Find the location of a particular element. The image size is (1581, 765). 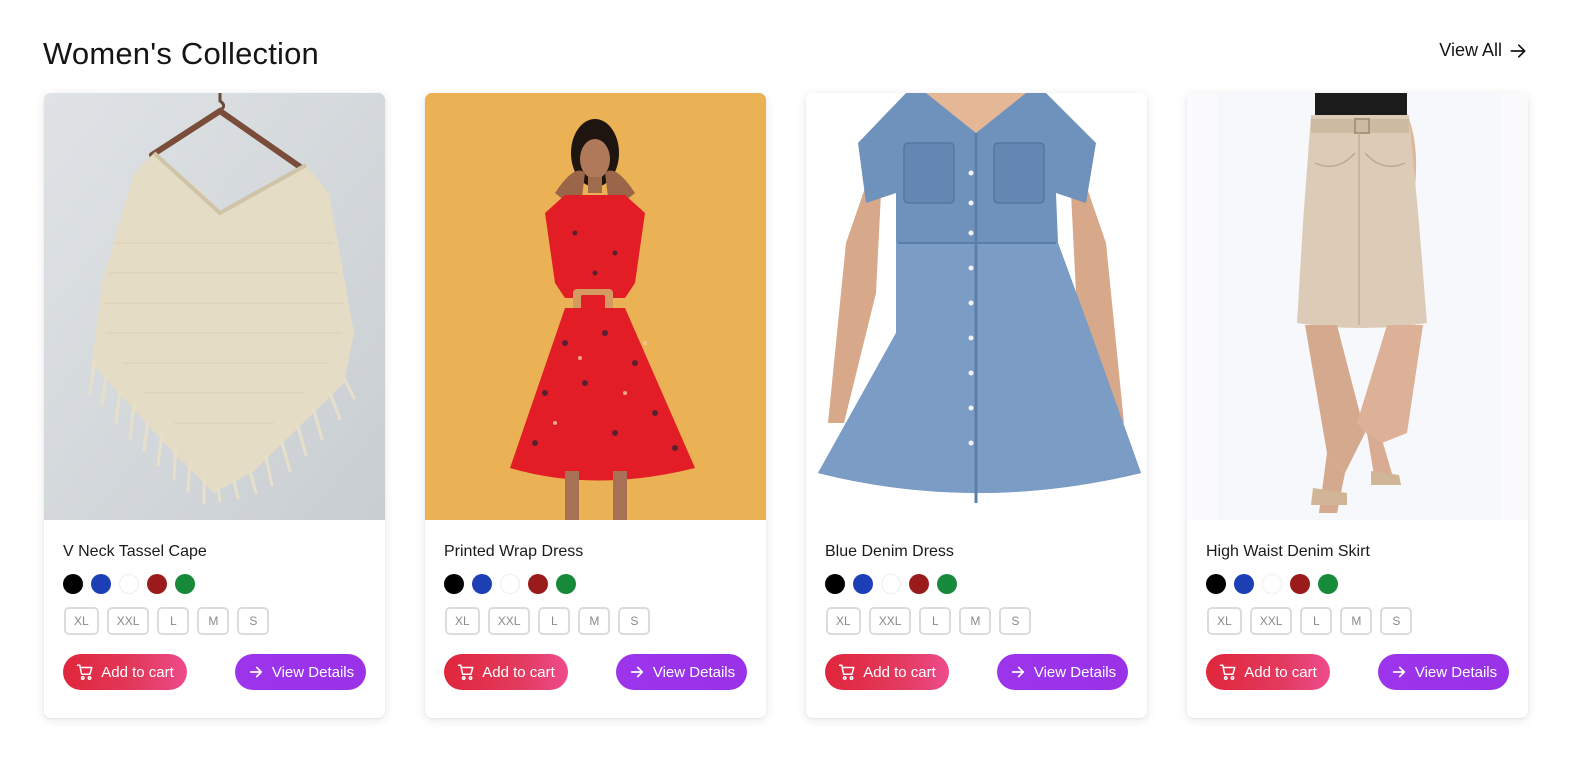

product-name: Printed Wrap Dress is located at coordinates (514, 551).